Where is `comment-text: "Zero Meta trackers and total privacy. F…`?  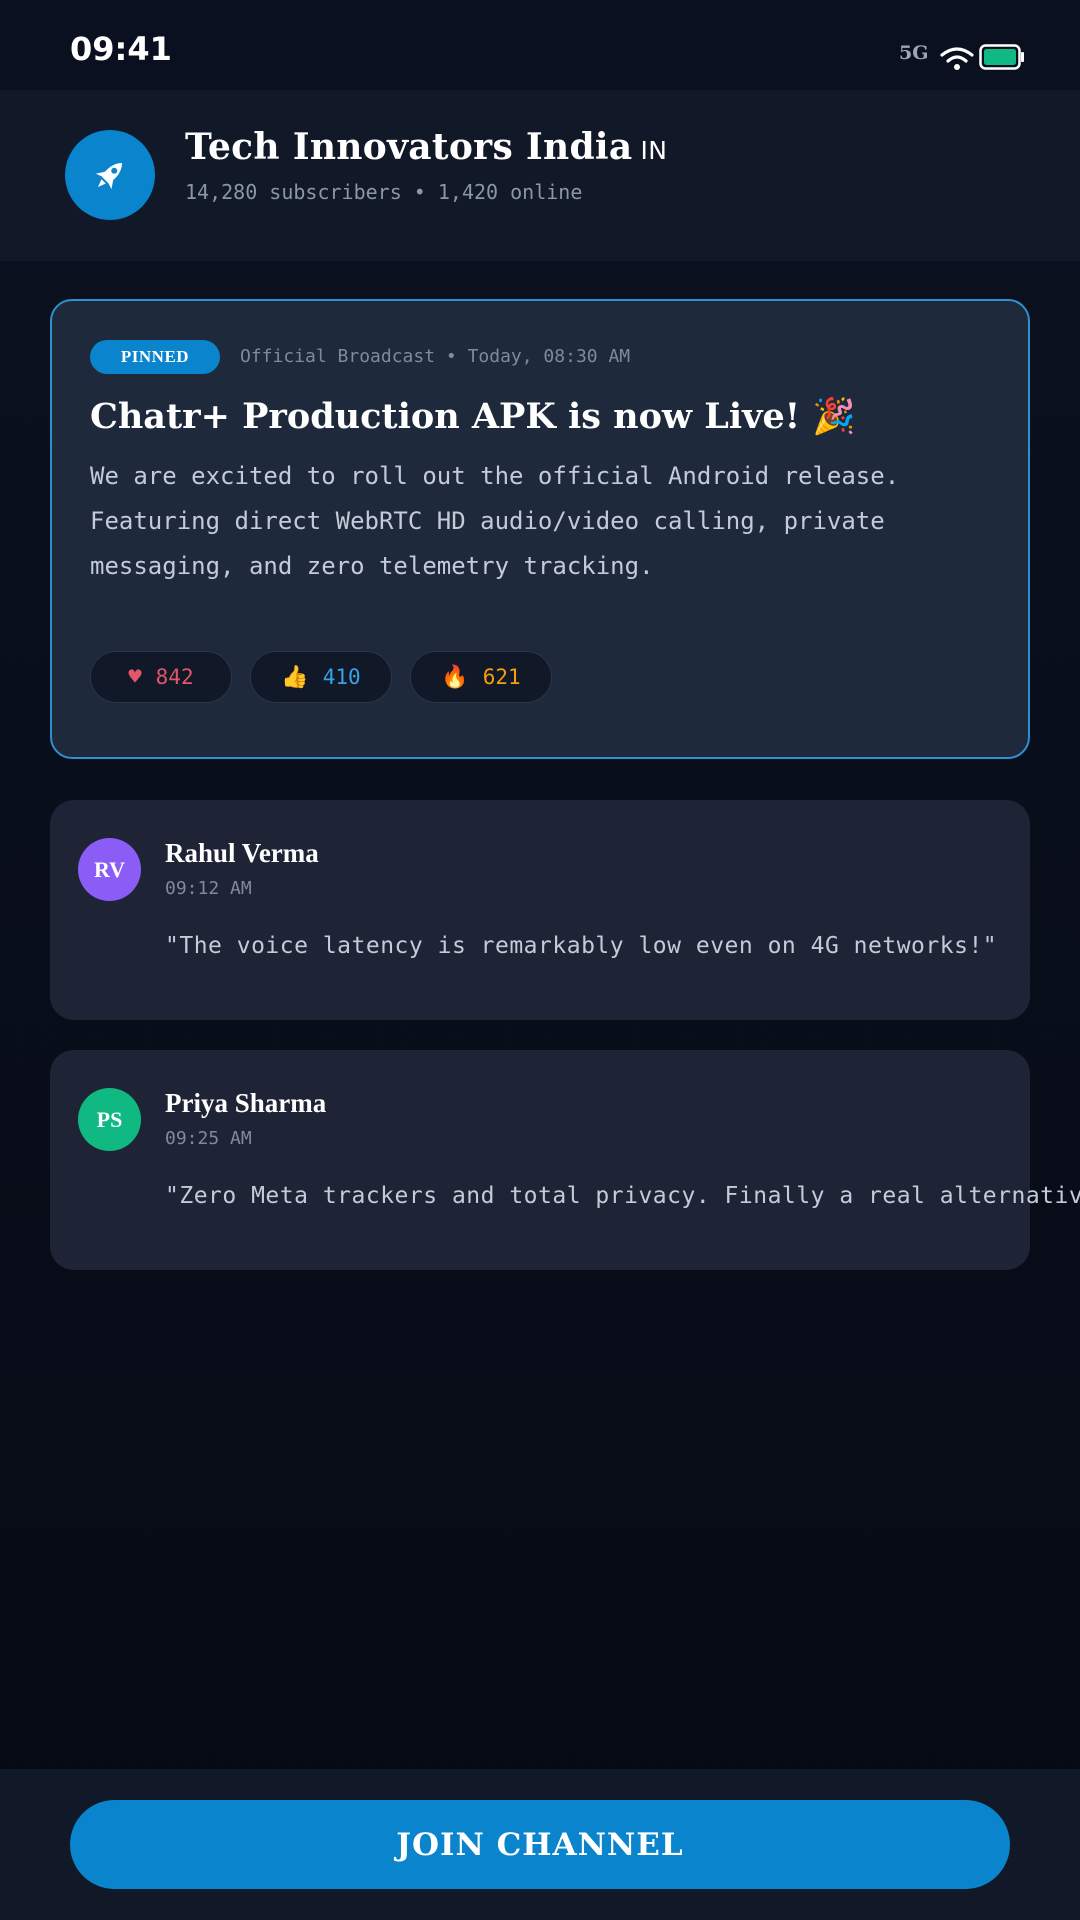
comment-text: "Zero Meta trackers and total privacy. F… is located at coordinates (622, 1196).